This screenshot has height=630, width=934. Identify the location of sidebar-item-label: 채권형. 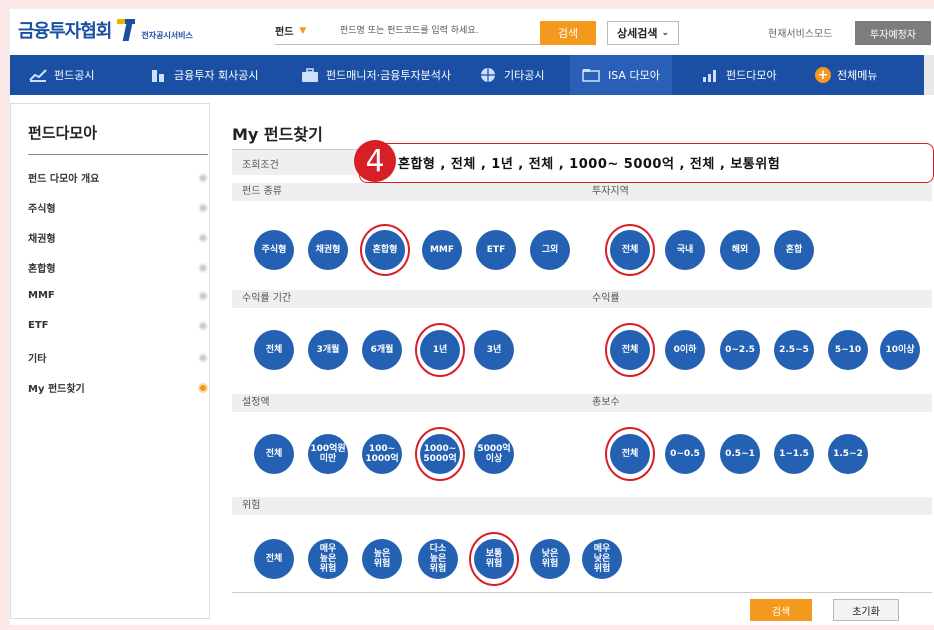
(42, 239).